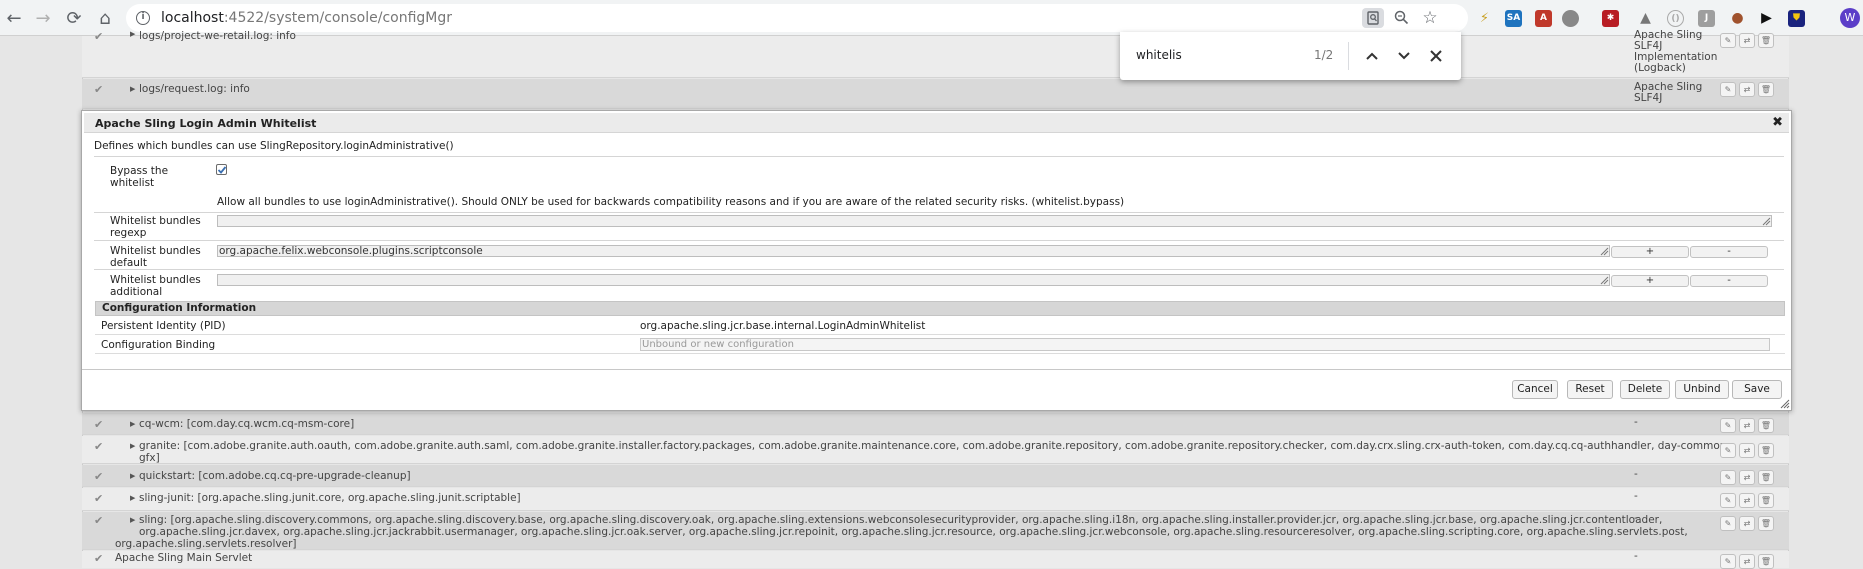  What do you see at coordinates (1706, 18) in the screenshot?
I see `grey-extension-icon: J` at bounding box center [1706, 18].